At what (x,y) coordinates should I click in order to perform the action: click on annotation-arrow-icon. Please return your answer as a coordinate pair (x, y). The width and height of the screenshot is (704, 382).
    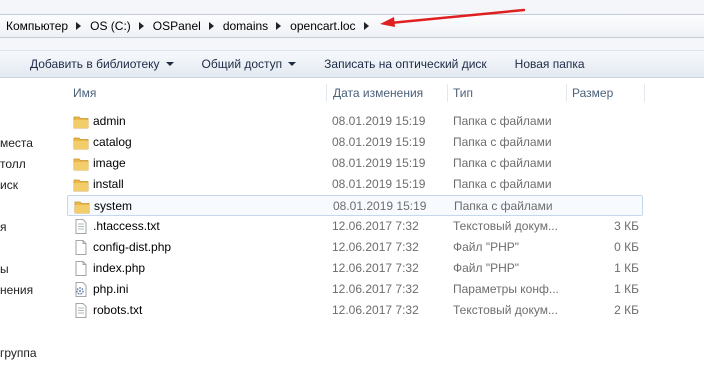
    Looking at the image, I should click on (453, 17).